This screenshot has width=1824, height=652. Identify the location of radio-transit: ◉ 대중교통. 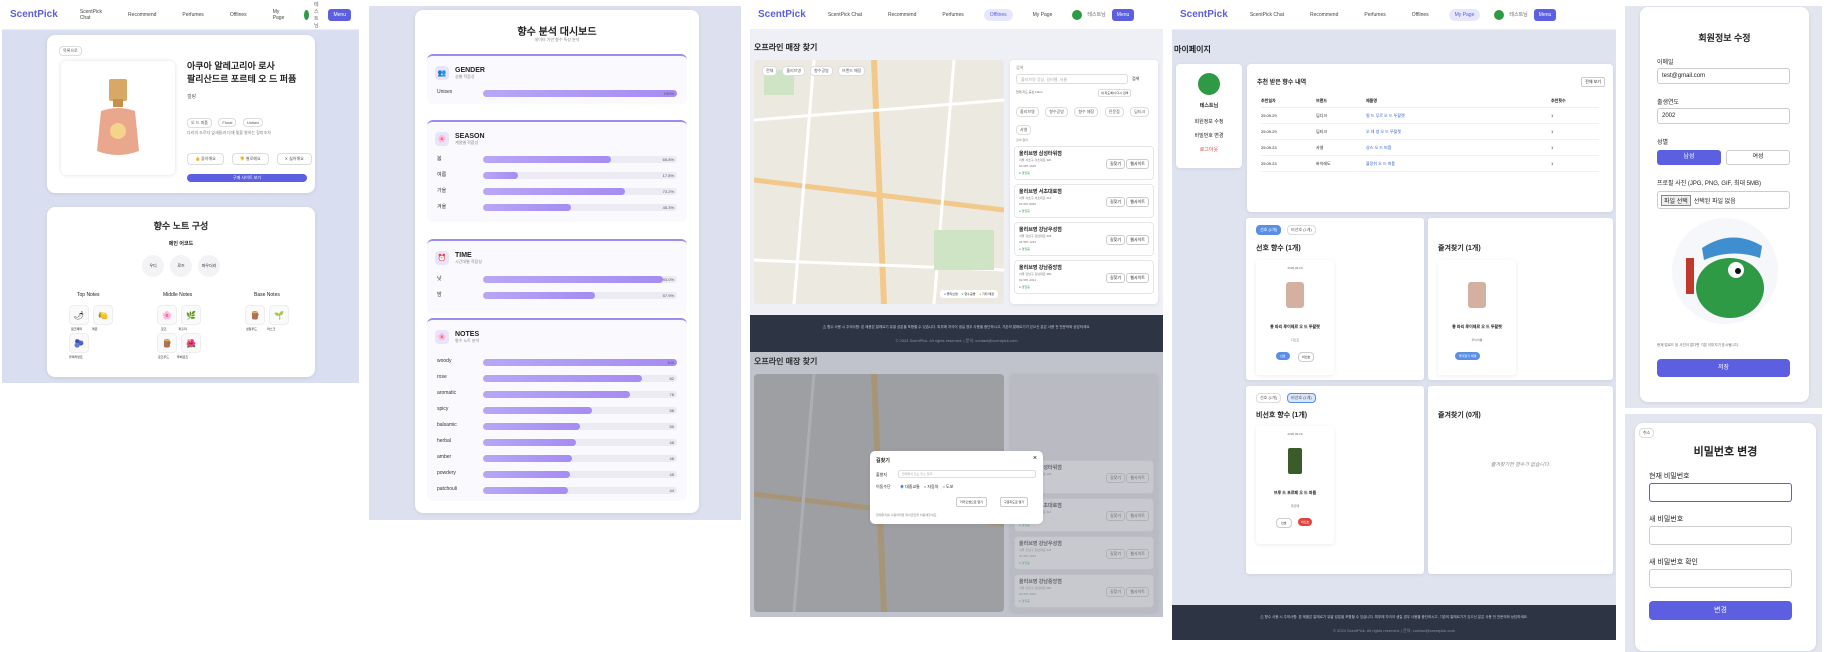
(910, 487).